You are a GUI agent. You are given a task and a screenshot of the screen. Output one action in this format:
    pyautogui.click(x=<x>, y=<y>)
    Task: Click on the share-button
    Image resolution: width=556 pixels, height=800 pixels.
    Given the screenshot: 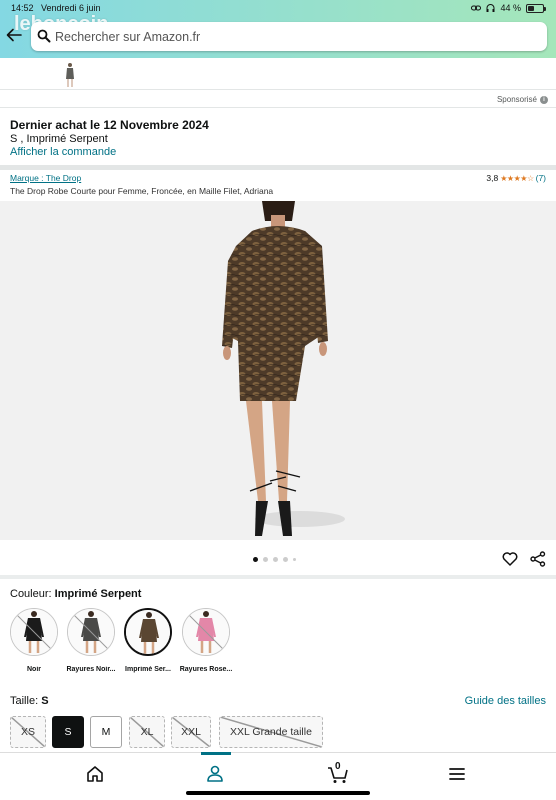 What is the action you would take?
    pyautogui.click(x=538, y=561)
    